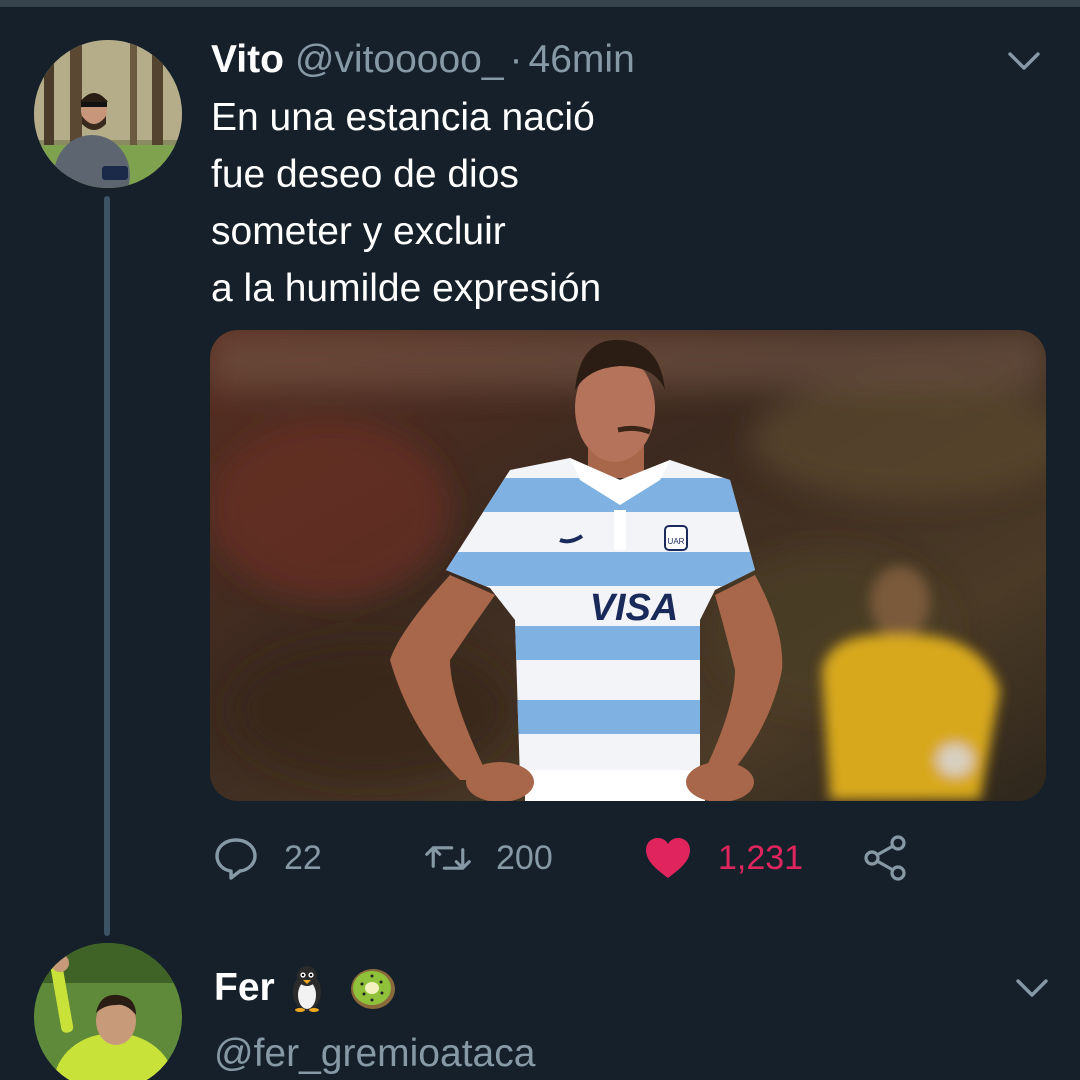 The height and width of the screenshot is (1080, 1080). Describe the element at coordinates (676, 541) in the screenshot. I see `jersey-badge-text: UAR` at that location.